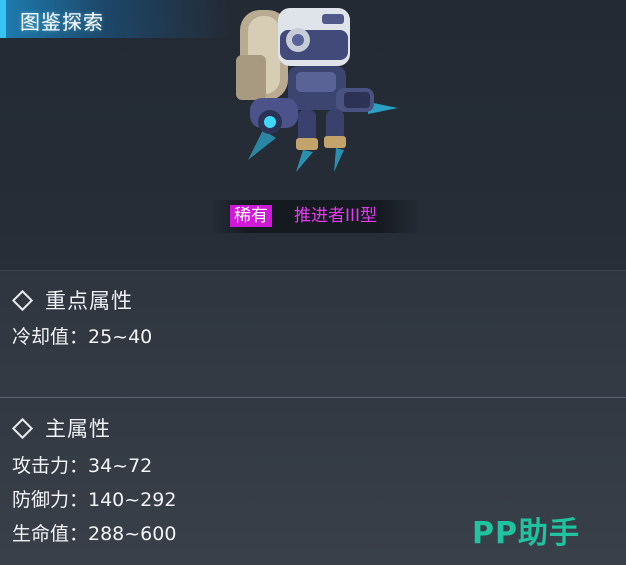 Image resolution: width=626 pixels, height=565 pixels. I want to click on item-name-row: 稀有 推进者III型, so click(315, 216).